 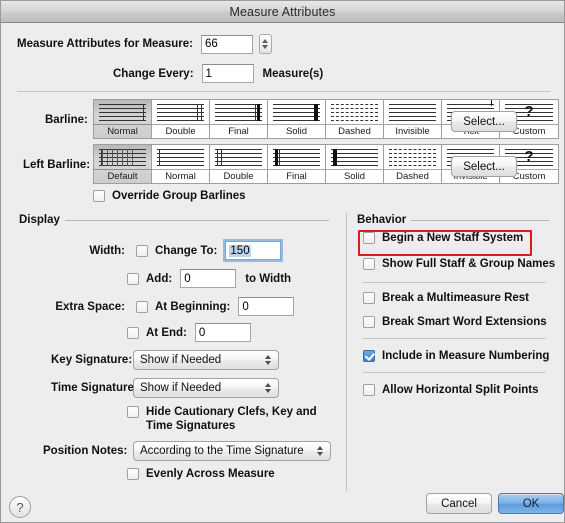 What do you see at coordinates (446, 298) in the screenshot?
I see `behavior-item-break-a-multimeasure-rest: Break a Multimeasure Rest` at bounding box center [446, 298].